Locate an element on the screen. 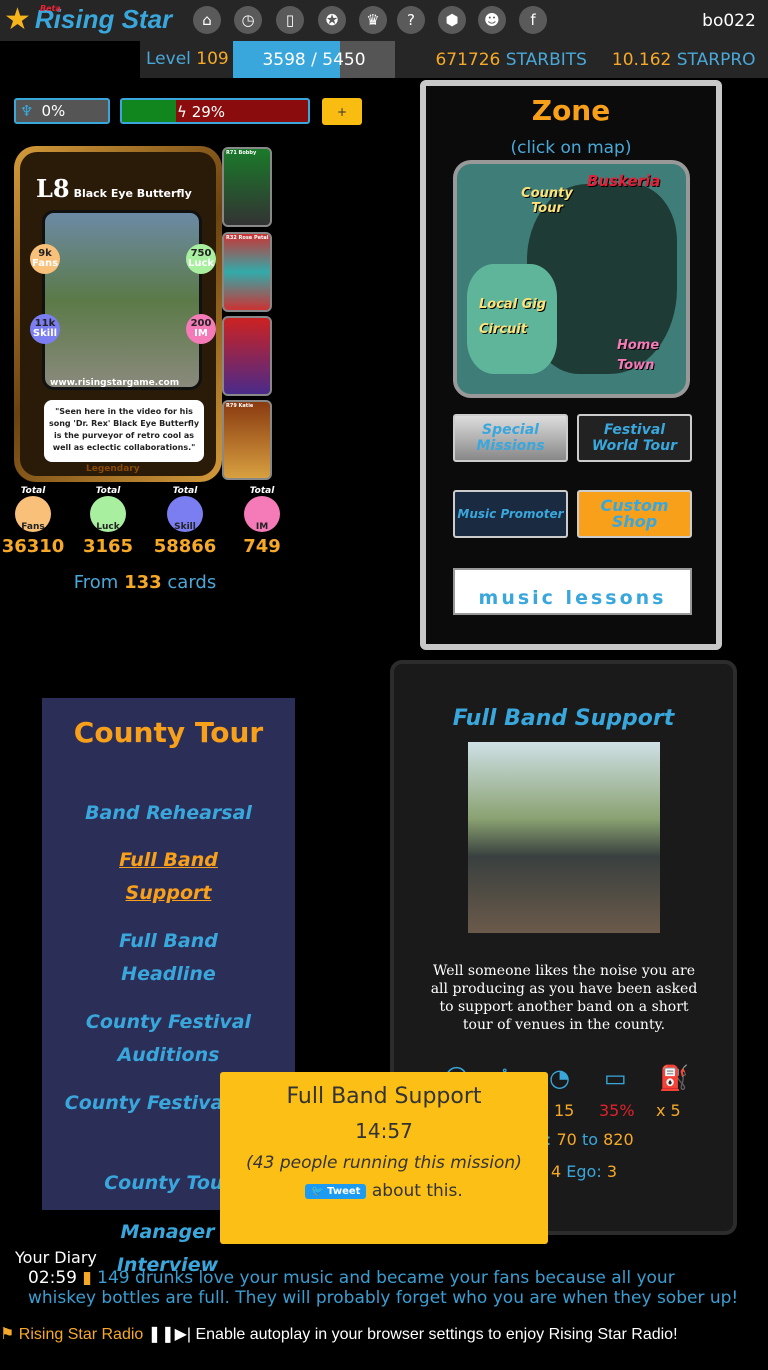 The image size is (768, 1370). energy-bar: ϟ 29% is located at coordinates (215, 111).